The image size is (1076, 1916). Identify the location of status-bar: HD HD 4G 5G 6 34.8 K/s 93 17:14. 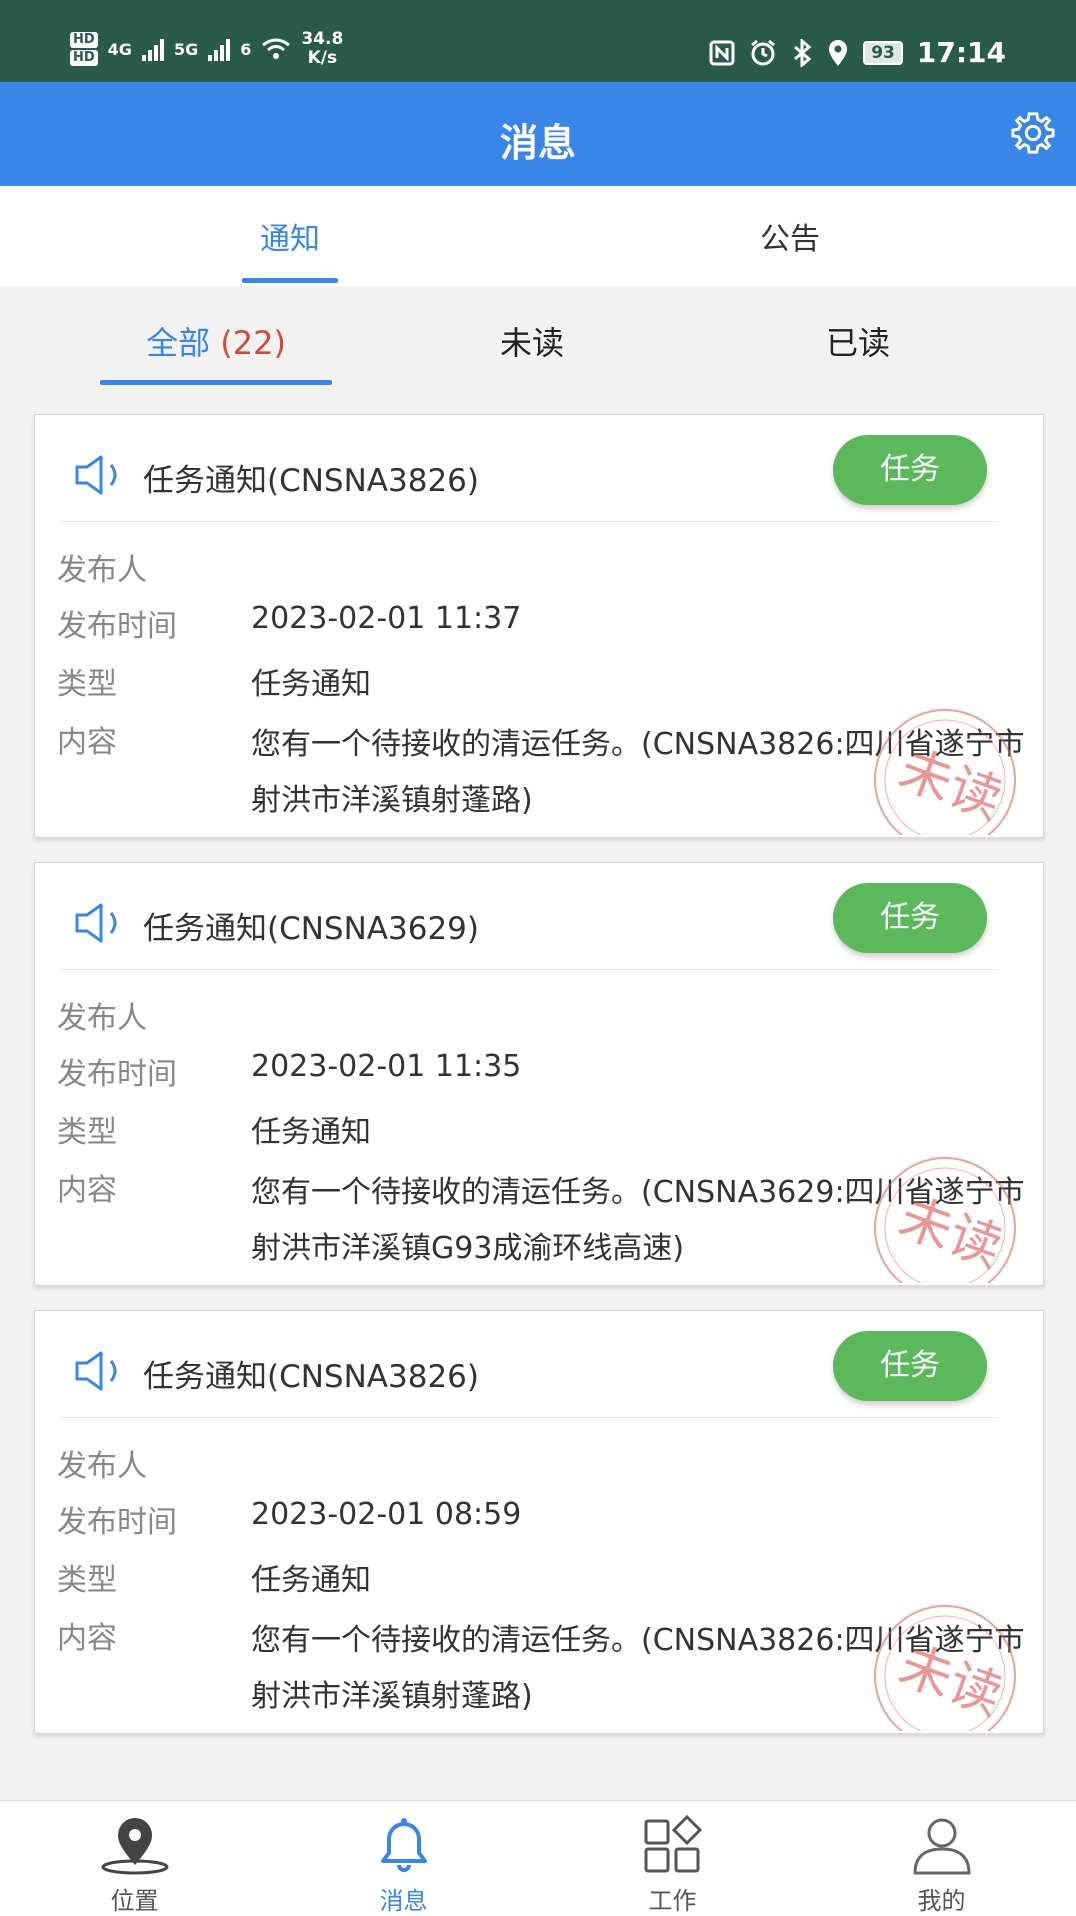
(538, 41).